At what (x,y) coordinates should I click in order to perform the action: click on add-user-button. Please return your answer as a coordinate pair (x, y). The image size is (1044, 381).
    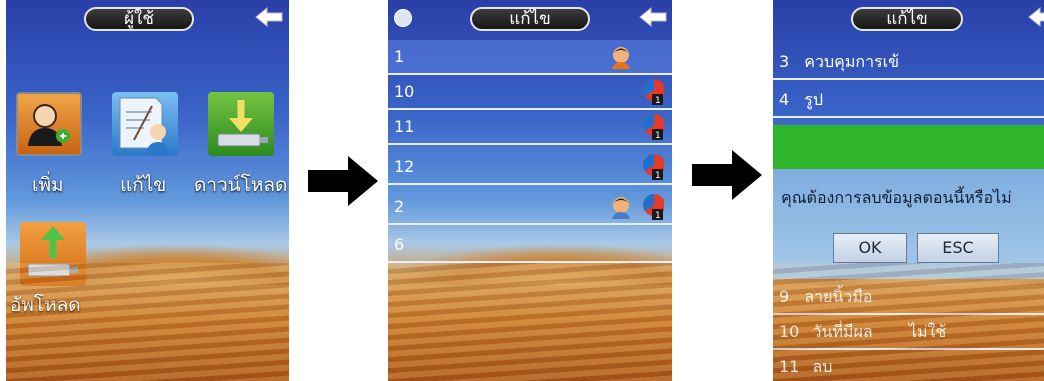
    Looking at the image, I should click on (49, 124).